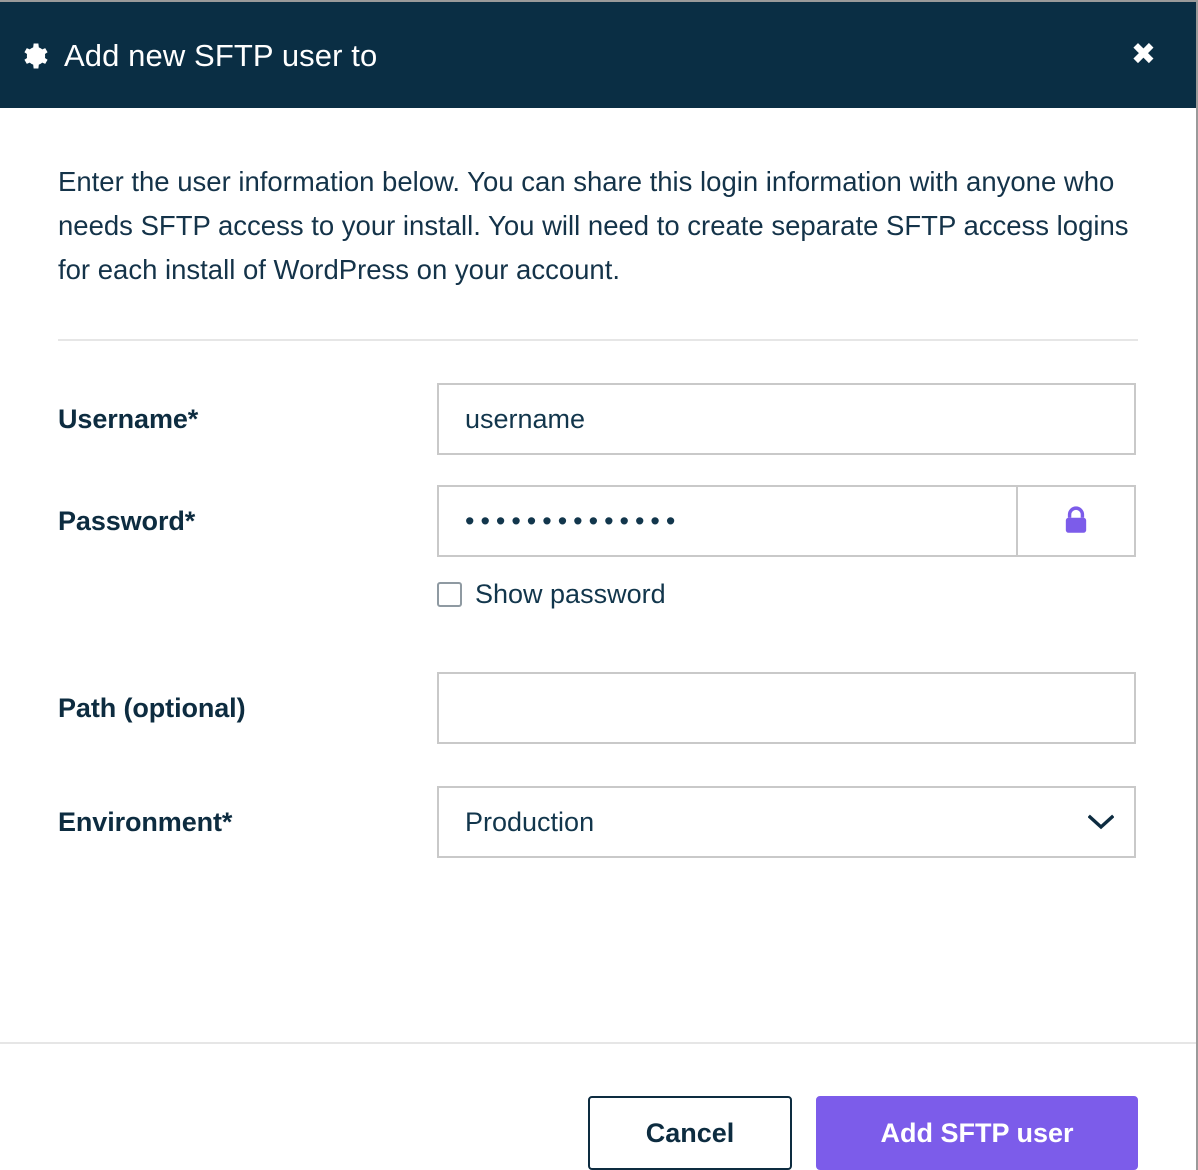 The height and width of the screenshot is (1170, 1198). Describe the element at coordinates (145, 821) in the screenshot. I see `environment-label: Environment*` at that location.